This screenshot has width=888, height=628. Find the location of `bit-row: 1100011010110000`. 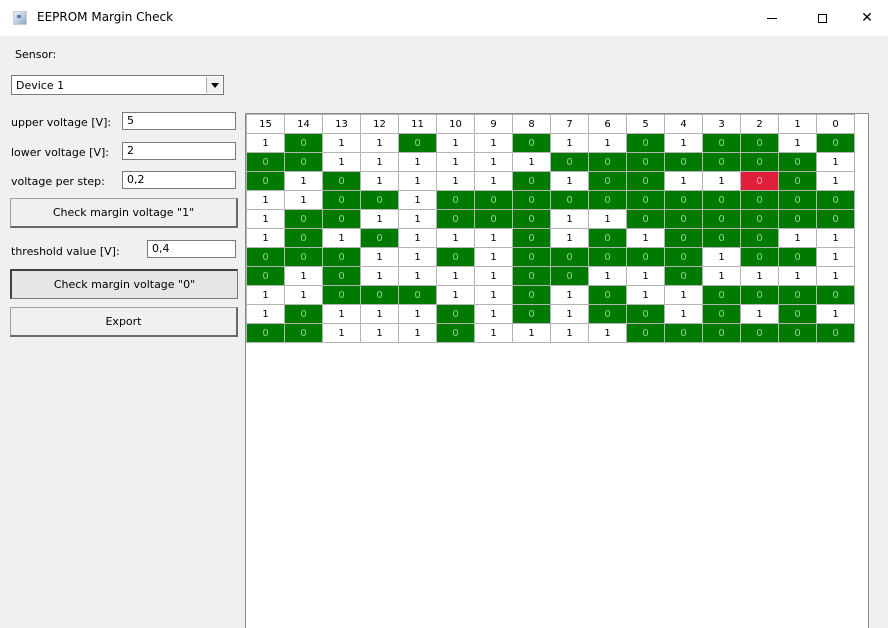

bit-row: 1100011010110000 is located at coordinates (550, 295).